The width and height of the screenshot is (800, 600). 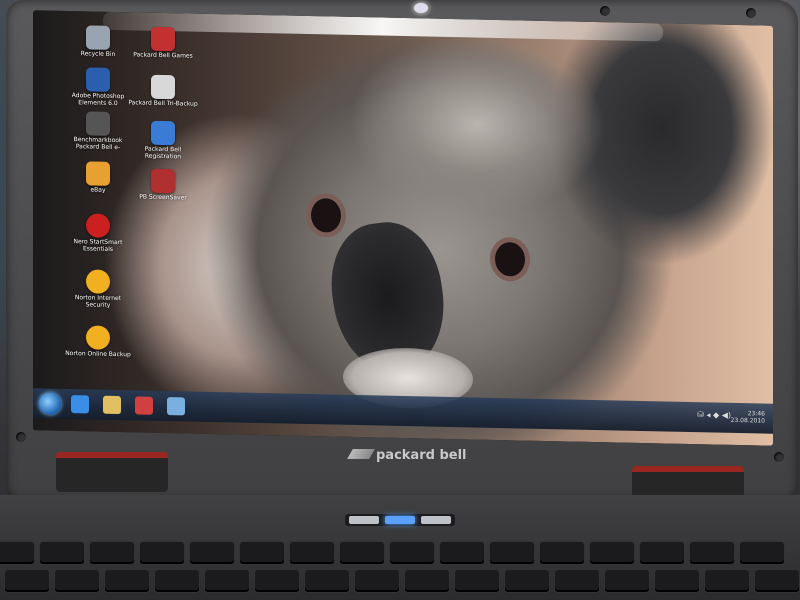 I want to click on desktop-icon-screensaver: PB ScreenSaver, so click(x=163, y=184).